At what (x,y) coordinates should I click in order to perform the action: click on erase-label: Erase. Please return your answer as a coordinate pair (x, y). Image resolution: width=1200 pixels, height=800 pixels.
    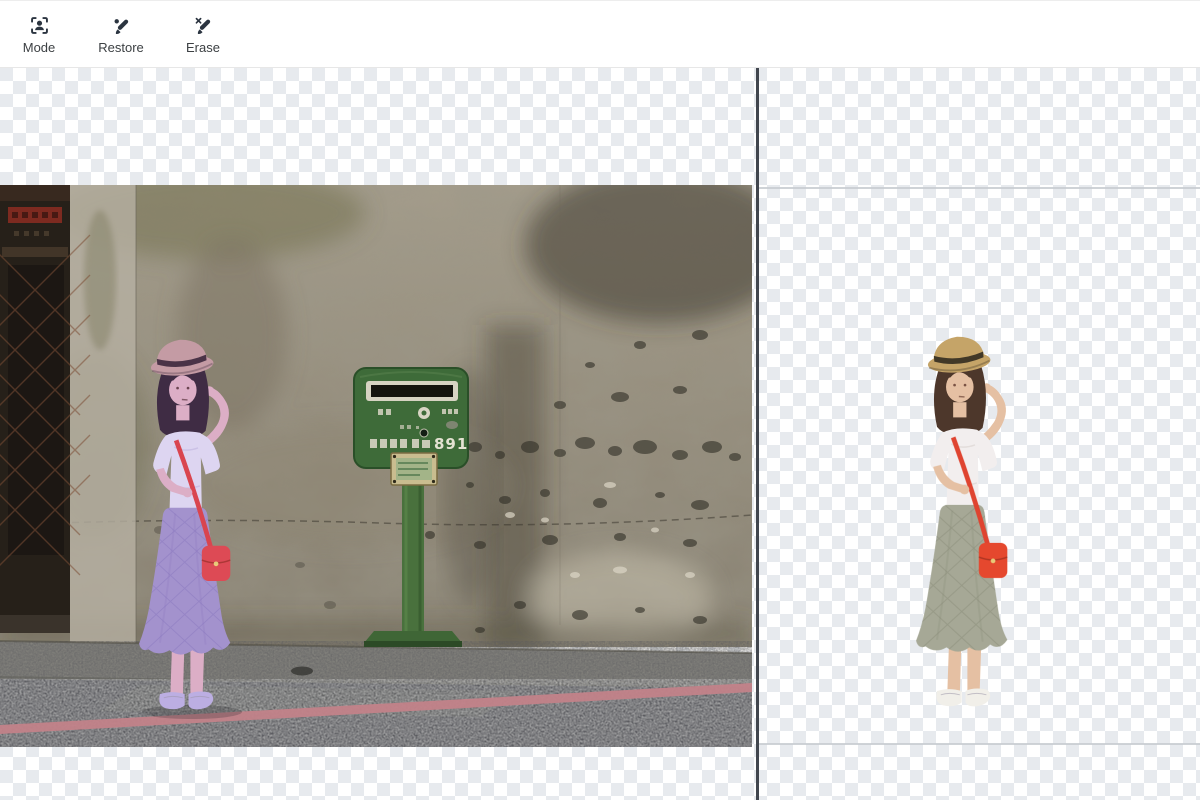
    Looking at the image, I should click on (203, 47).